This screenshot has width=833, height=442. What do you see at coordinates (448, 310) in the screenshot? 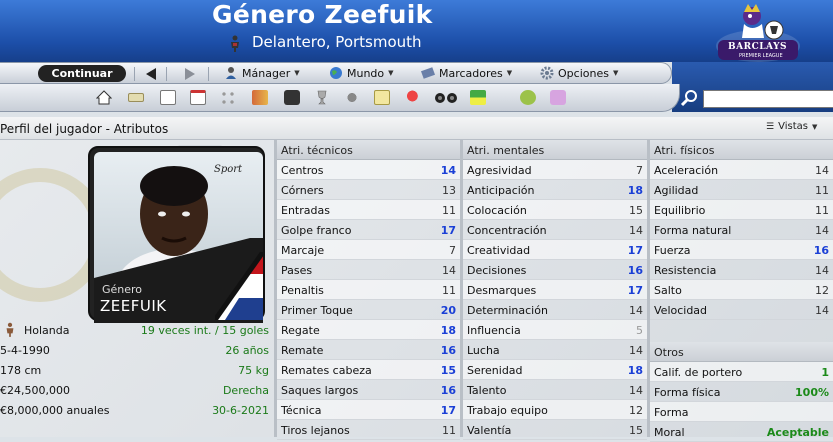
I see `attribute-value: 20` at bounding box center [448, 310].